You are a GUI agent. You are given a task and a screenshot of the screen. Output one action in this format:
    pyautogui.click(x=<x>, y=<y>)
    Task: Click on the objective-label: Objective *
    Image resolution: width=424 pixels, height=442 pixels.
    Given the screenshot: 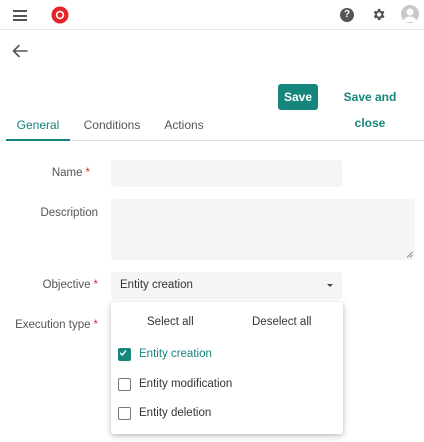 What is the action you would take?
    pyautogui.click(x=70, y=285)
    